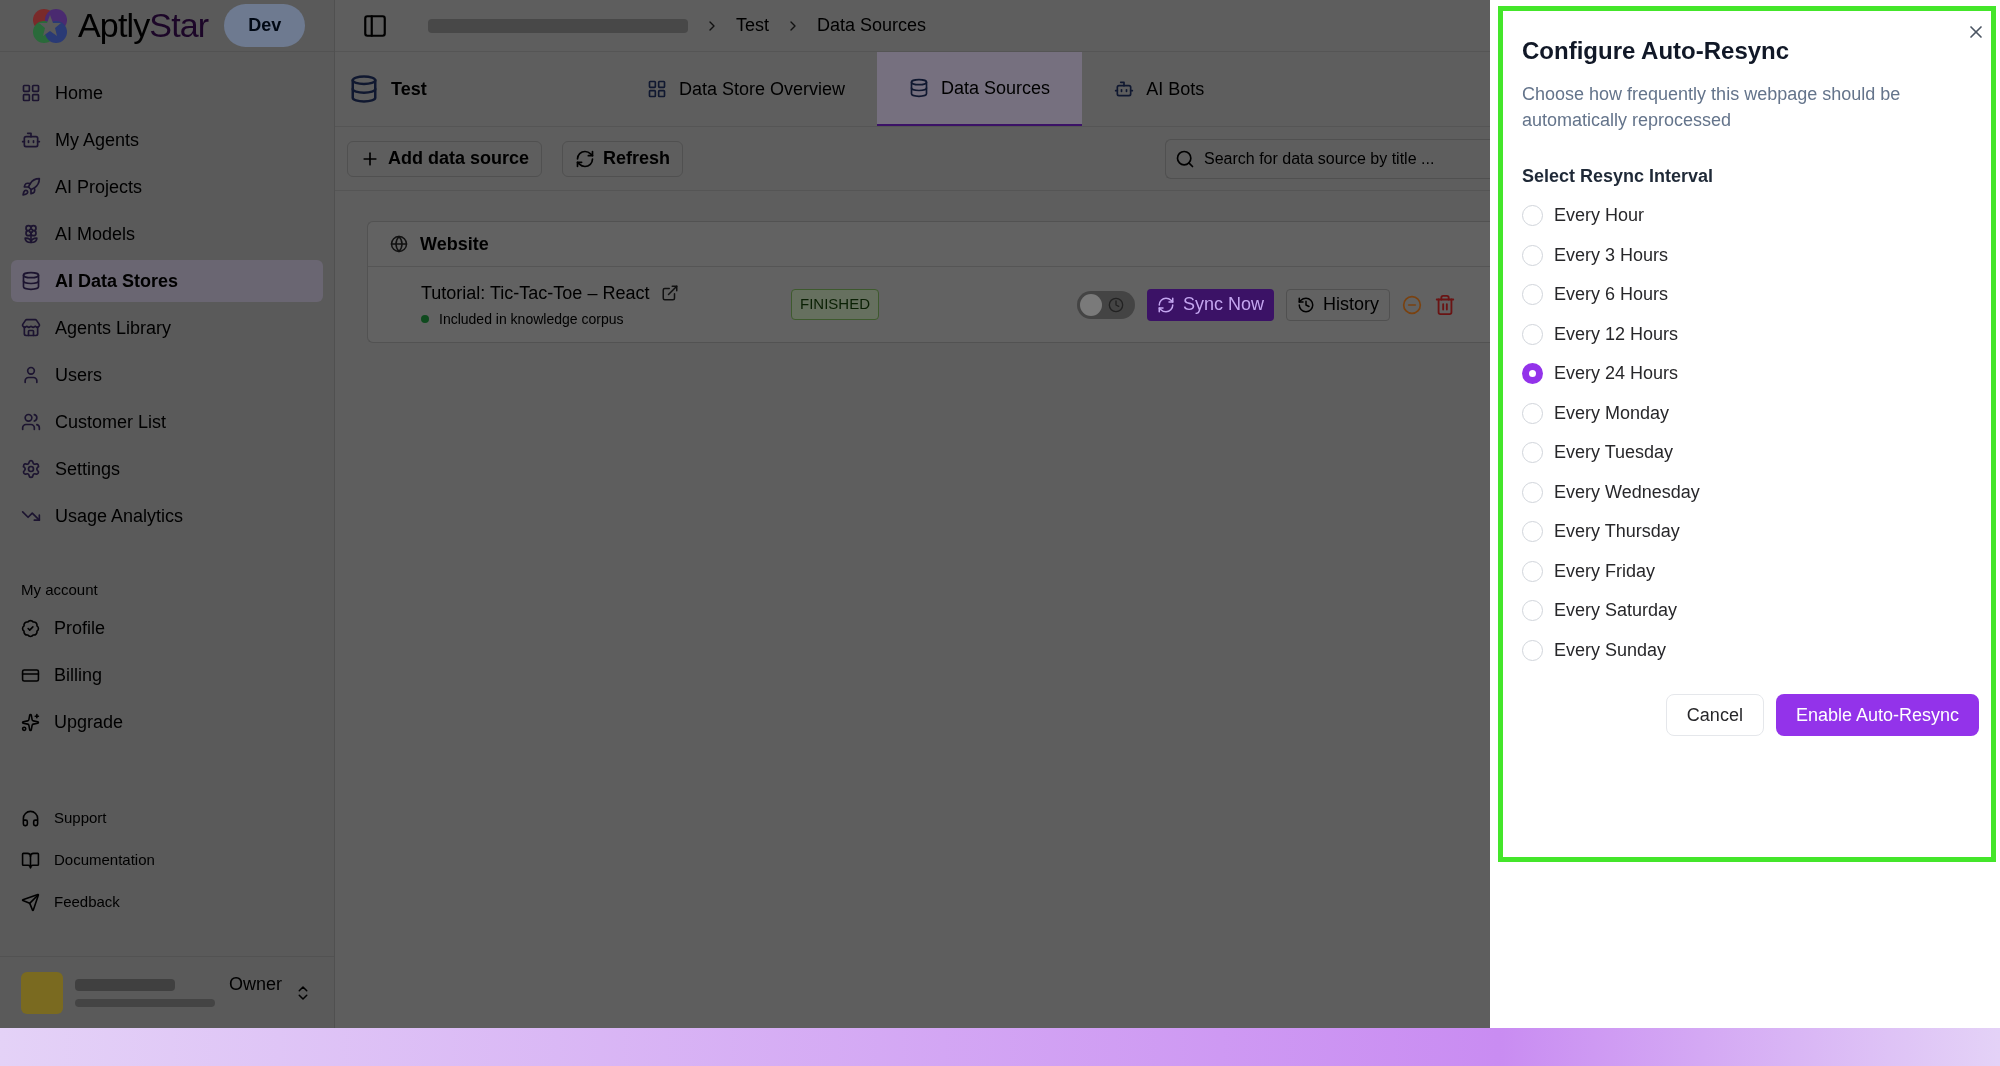 Image resolution: width=2000 pixels, height=1066 pixels. I want to click on tab: Data Sources, so click(980, 89).